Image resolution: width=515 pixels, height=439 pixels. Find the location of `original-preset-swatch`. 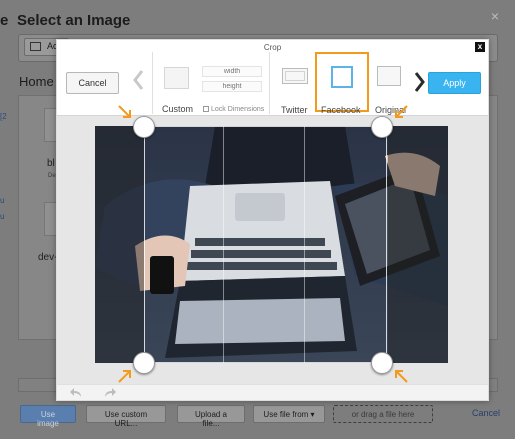

original-preset-swatch is located at coordinates (389, 76).